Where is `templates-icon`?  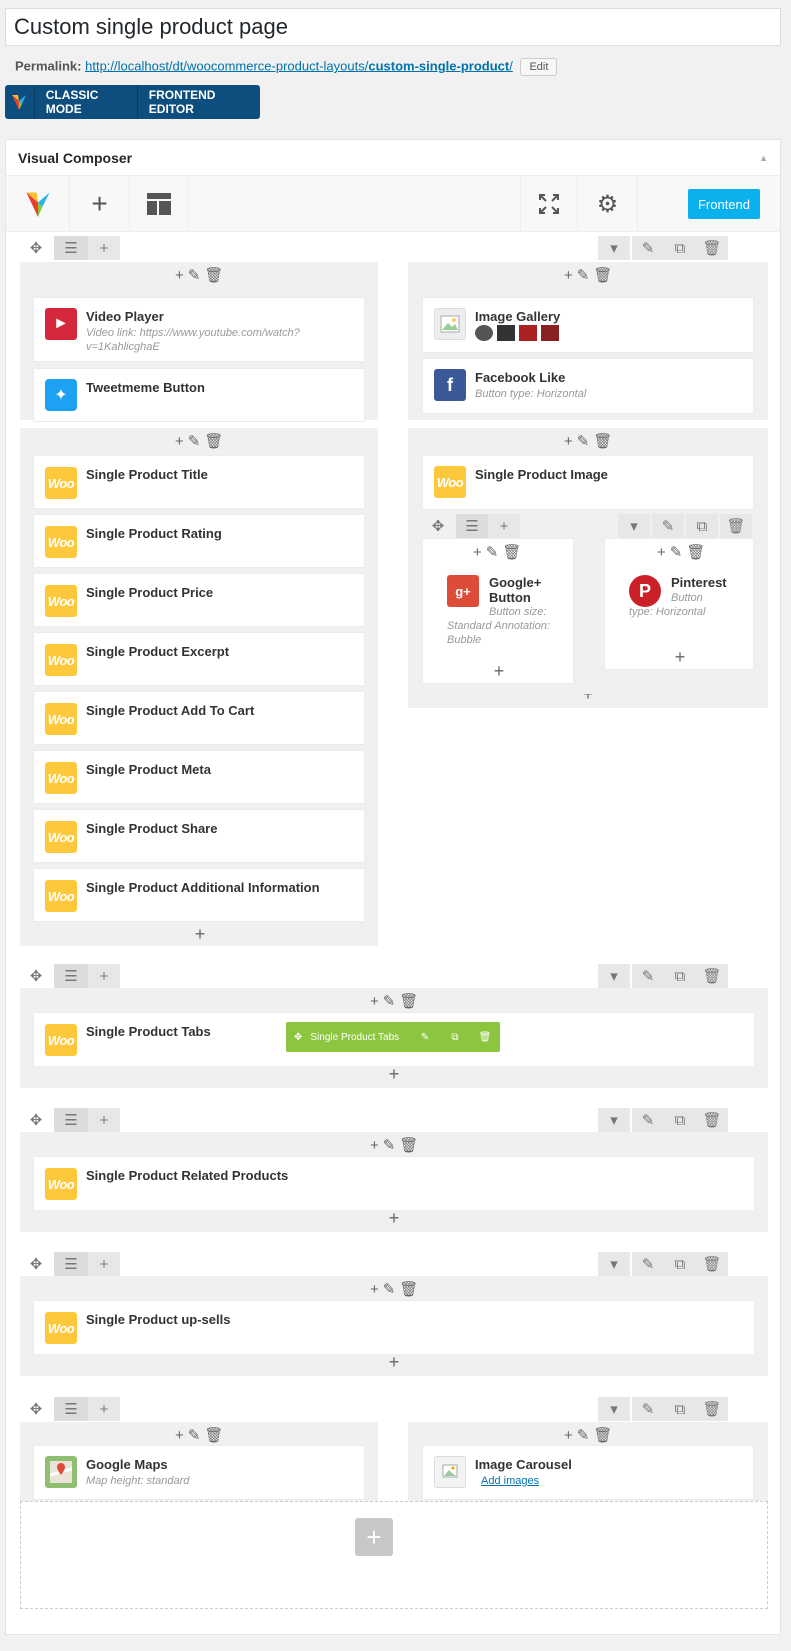
templates-icon is located at coordinates (159, 204).